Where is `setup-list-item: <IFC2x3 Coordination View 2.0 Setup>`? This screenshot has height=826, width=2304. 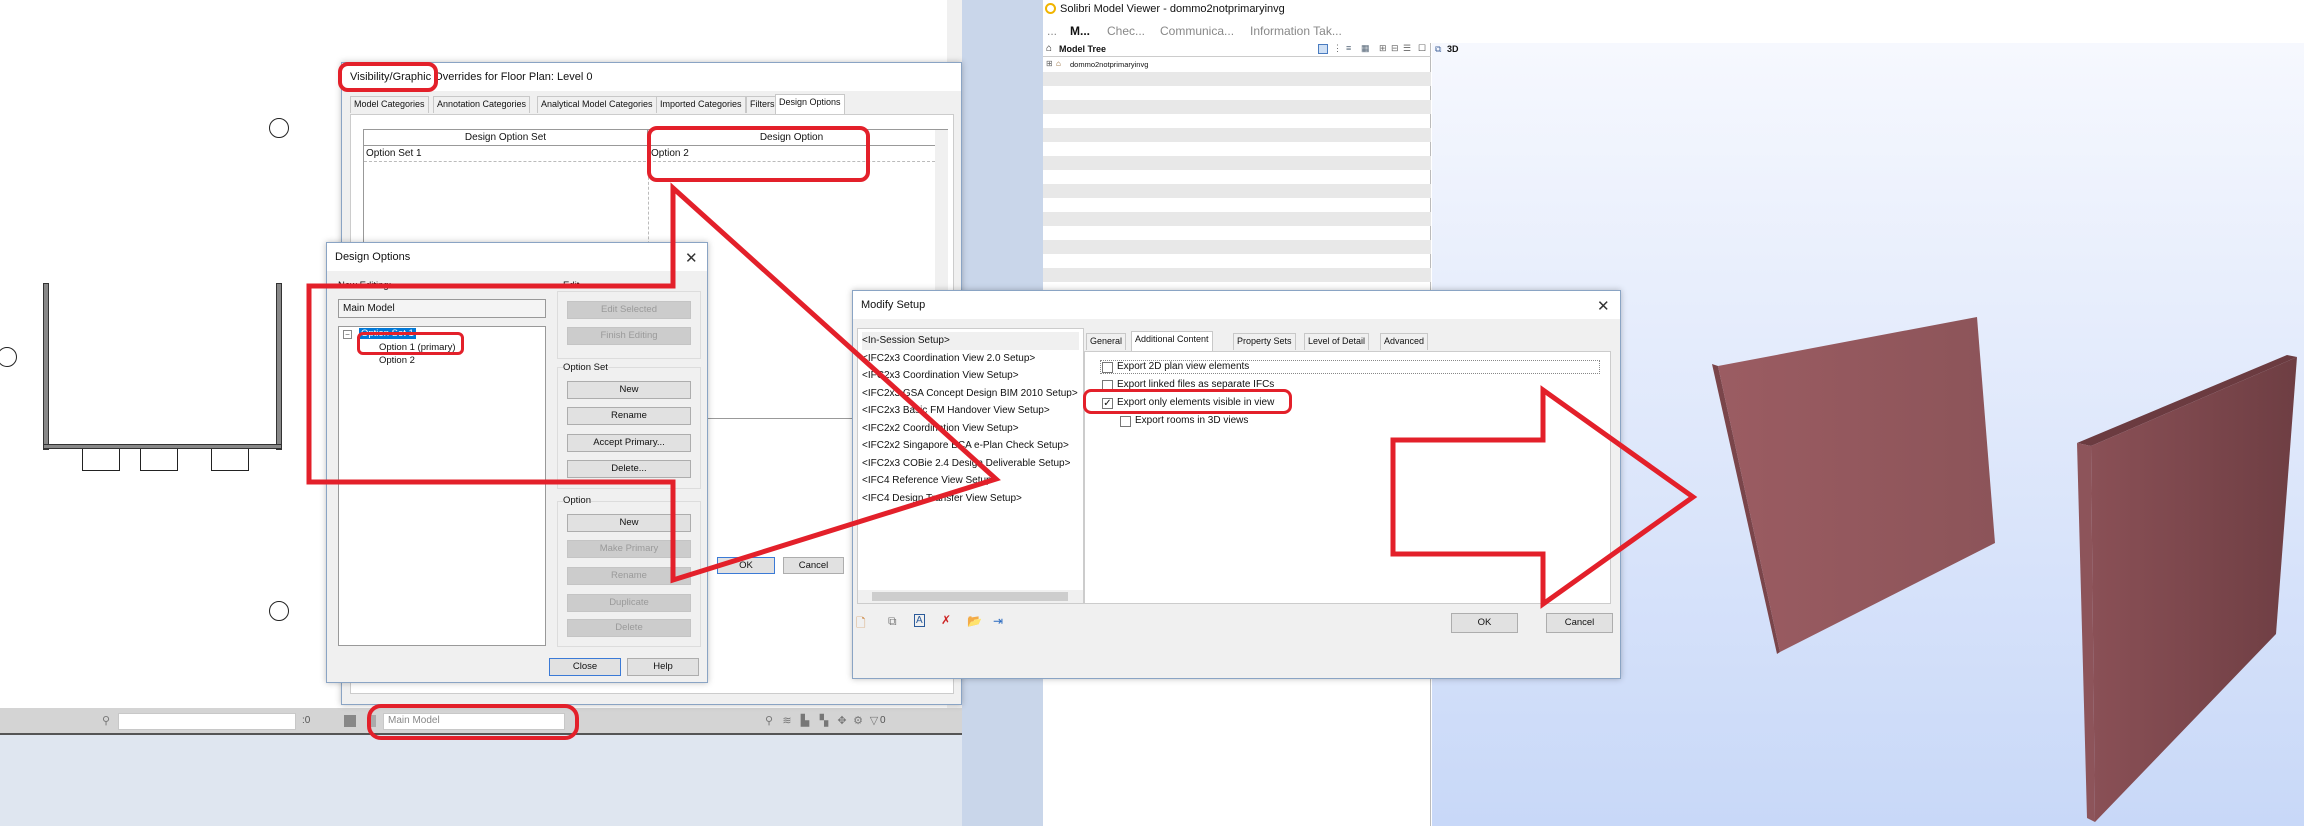 setup-list-item: <IFC2x3 Coordination View 2.0 Setup> is located at coordinates (970, 359).